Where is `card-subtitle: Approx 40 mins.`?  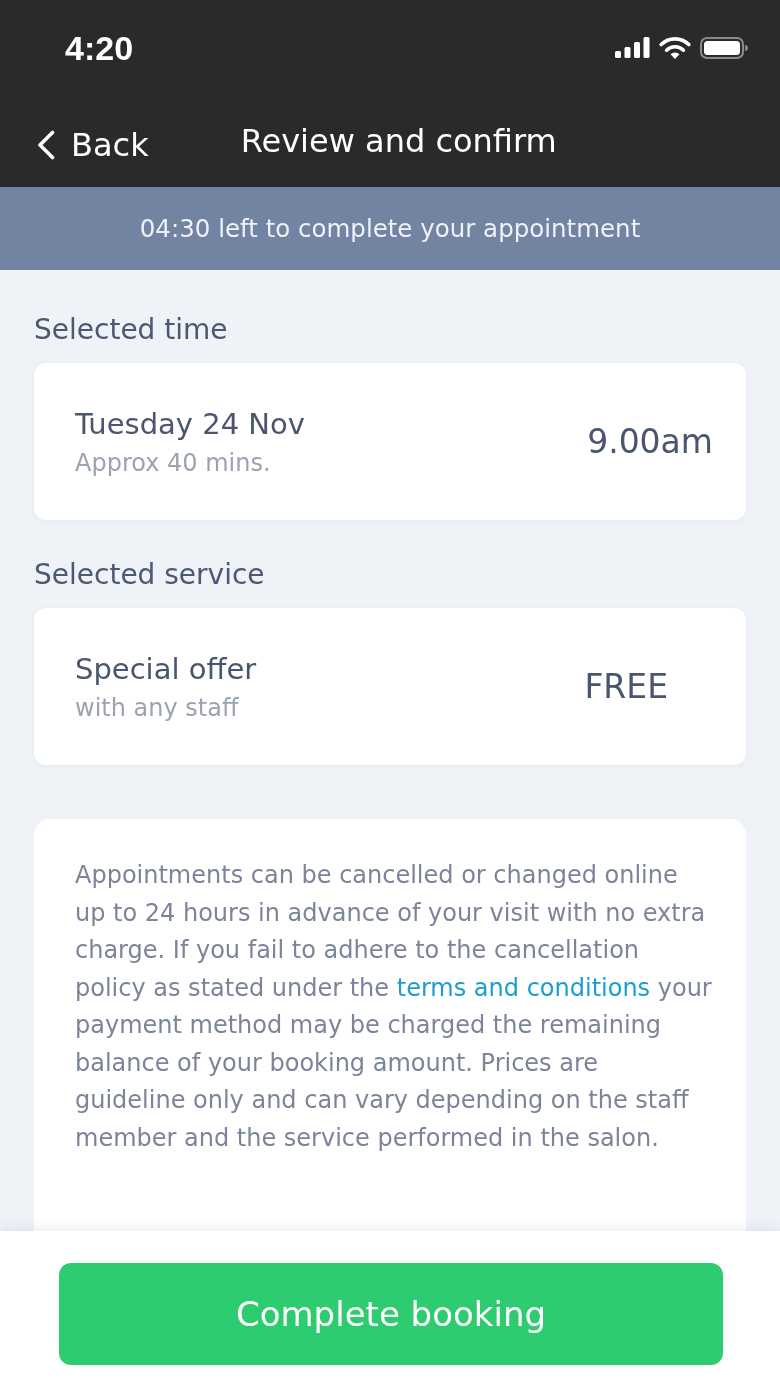
card-subtitle: Approx 40 mins. is located at coordinates (173, 462).